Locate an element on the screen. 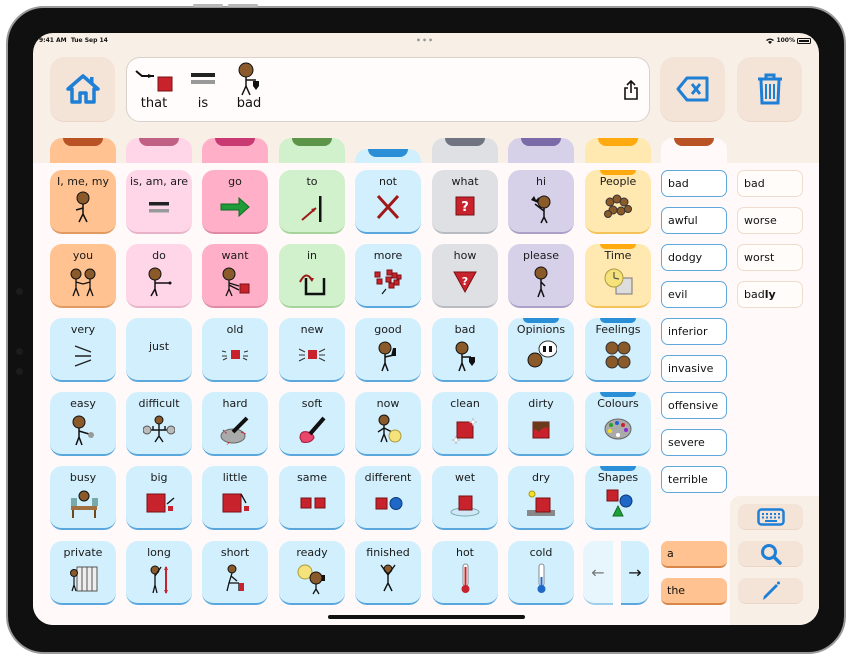  vocab-cell-dirty: dirty is located at coordinates (541, 424).